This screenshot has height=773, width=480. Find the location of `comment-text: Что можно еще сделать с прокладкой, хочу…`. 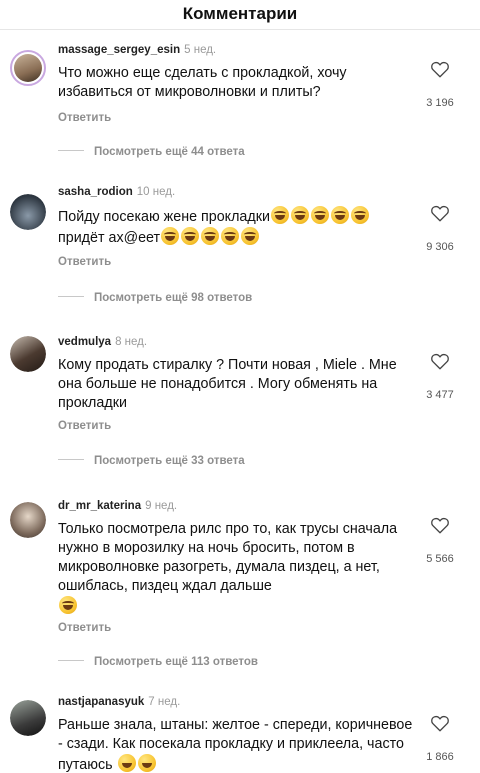

comment-text: Что можно еще сделать с прокладкой, хочу… is located at coordinates (202, 82).